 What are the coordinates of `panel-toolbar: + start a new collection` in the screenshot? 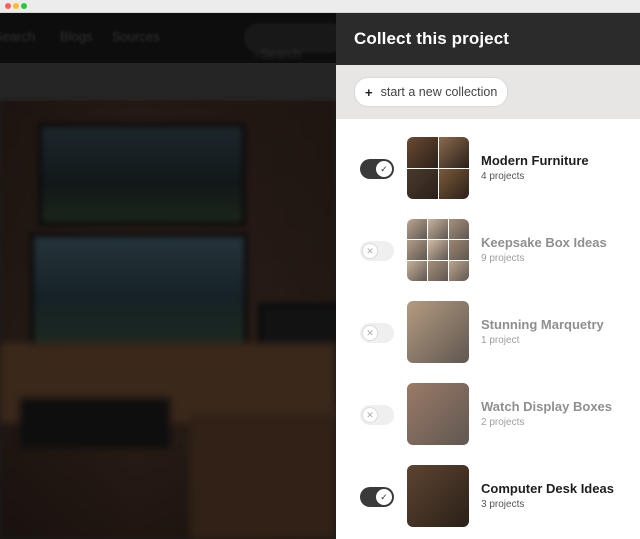 It's located at (488, 92).